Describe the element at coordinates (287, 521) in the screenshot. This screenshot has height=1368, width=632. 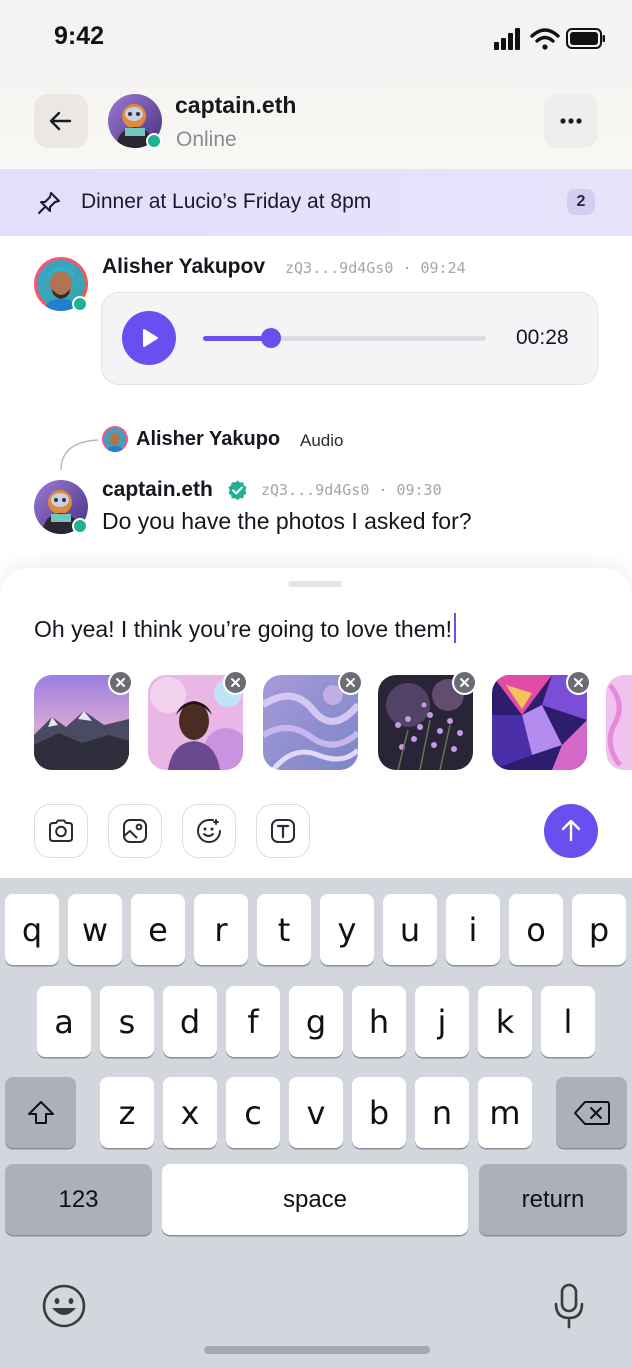
I see `message-text: Do you have the photos I asked for?` at that location.